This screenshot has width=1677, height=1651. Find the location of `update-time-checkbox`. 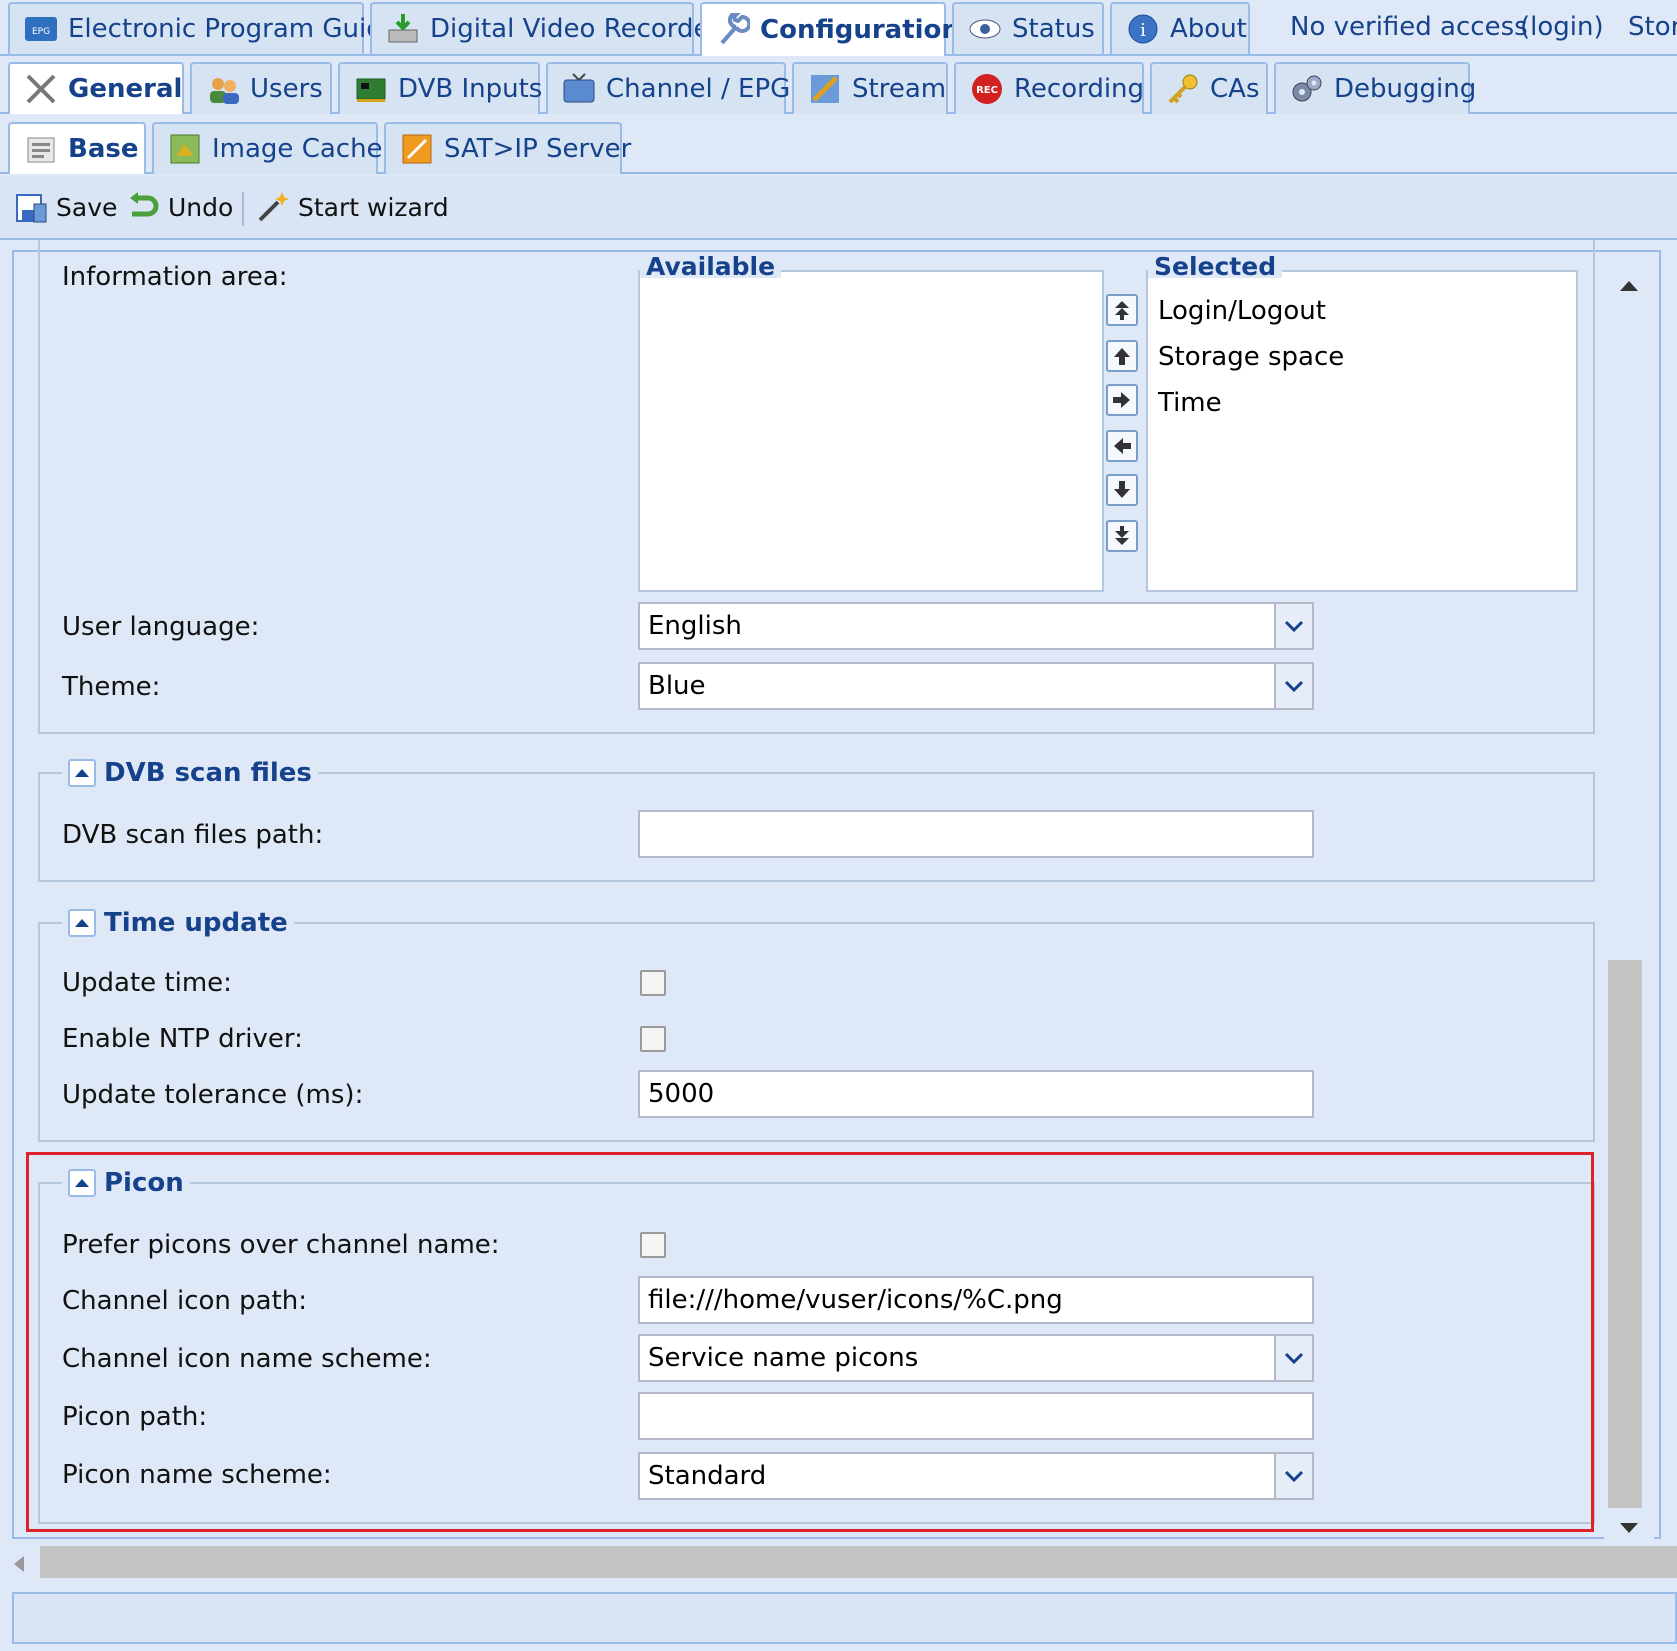

update-time-checkbox is located at coordinates (653, 983).